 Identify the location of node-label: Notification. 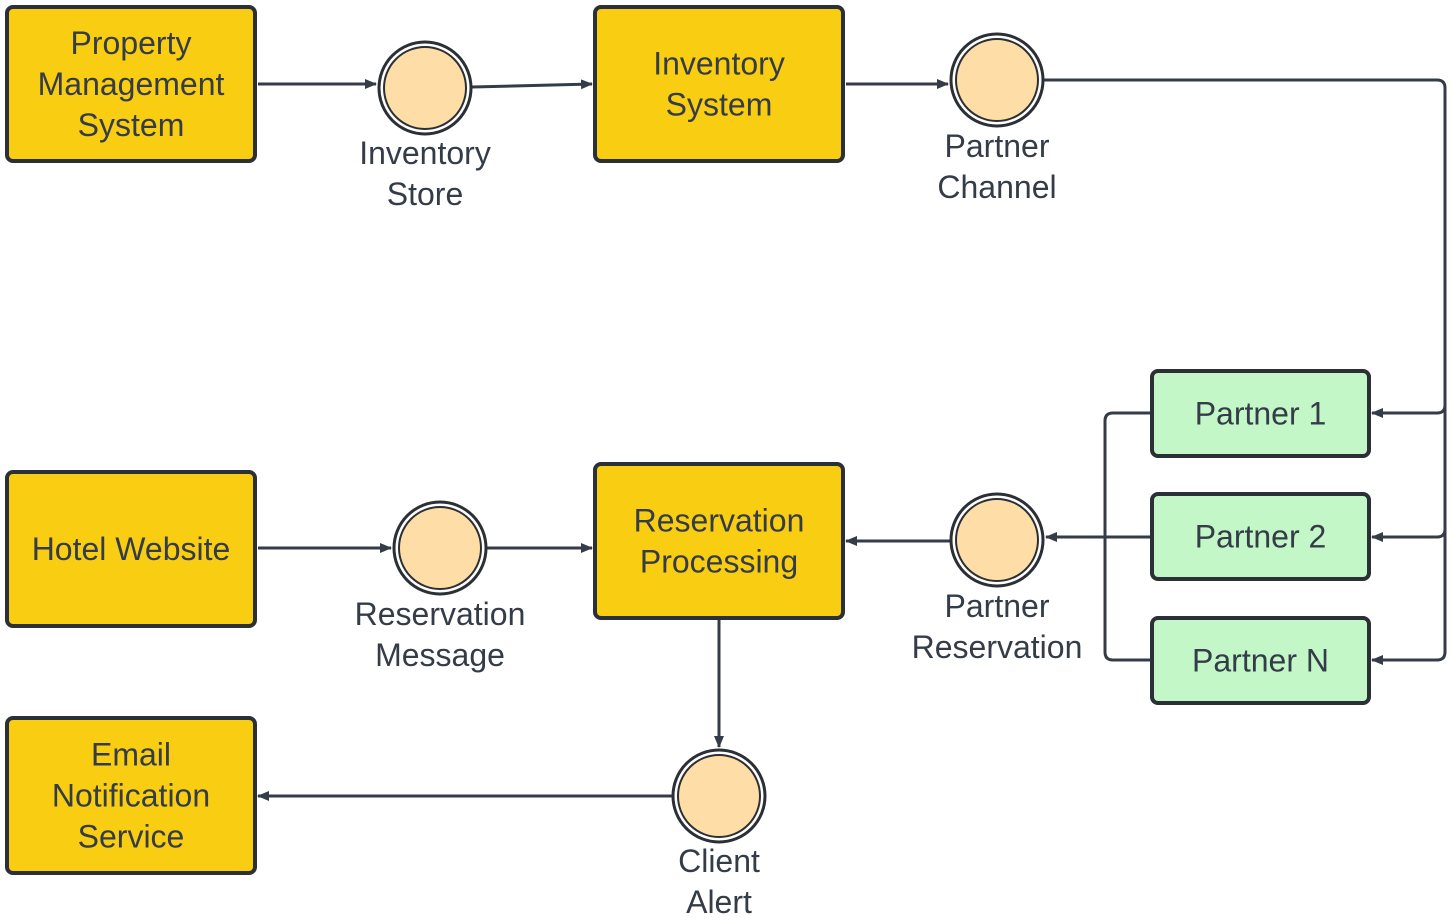
(131, 796).